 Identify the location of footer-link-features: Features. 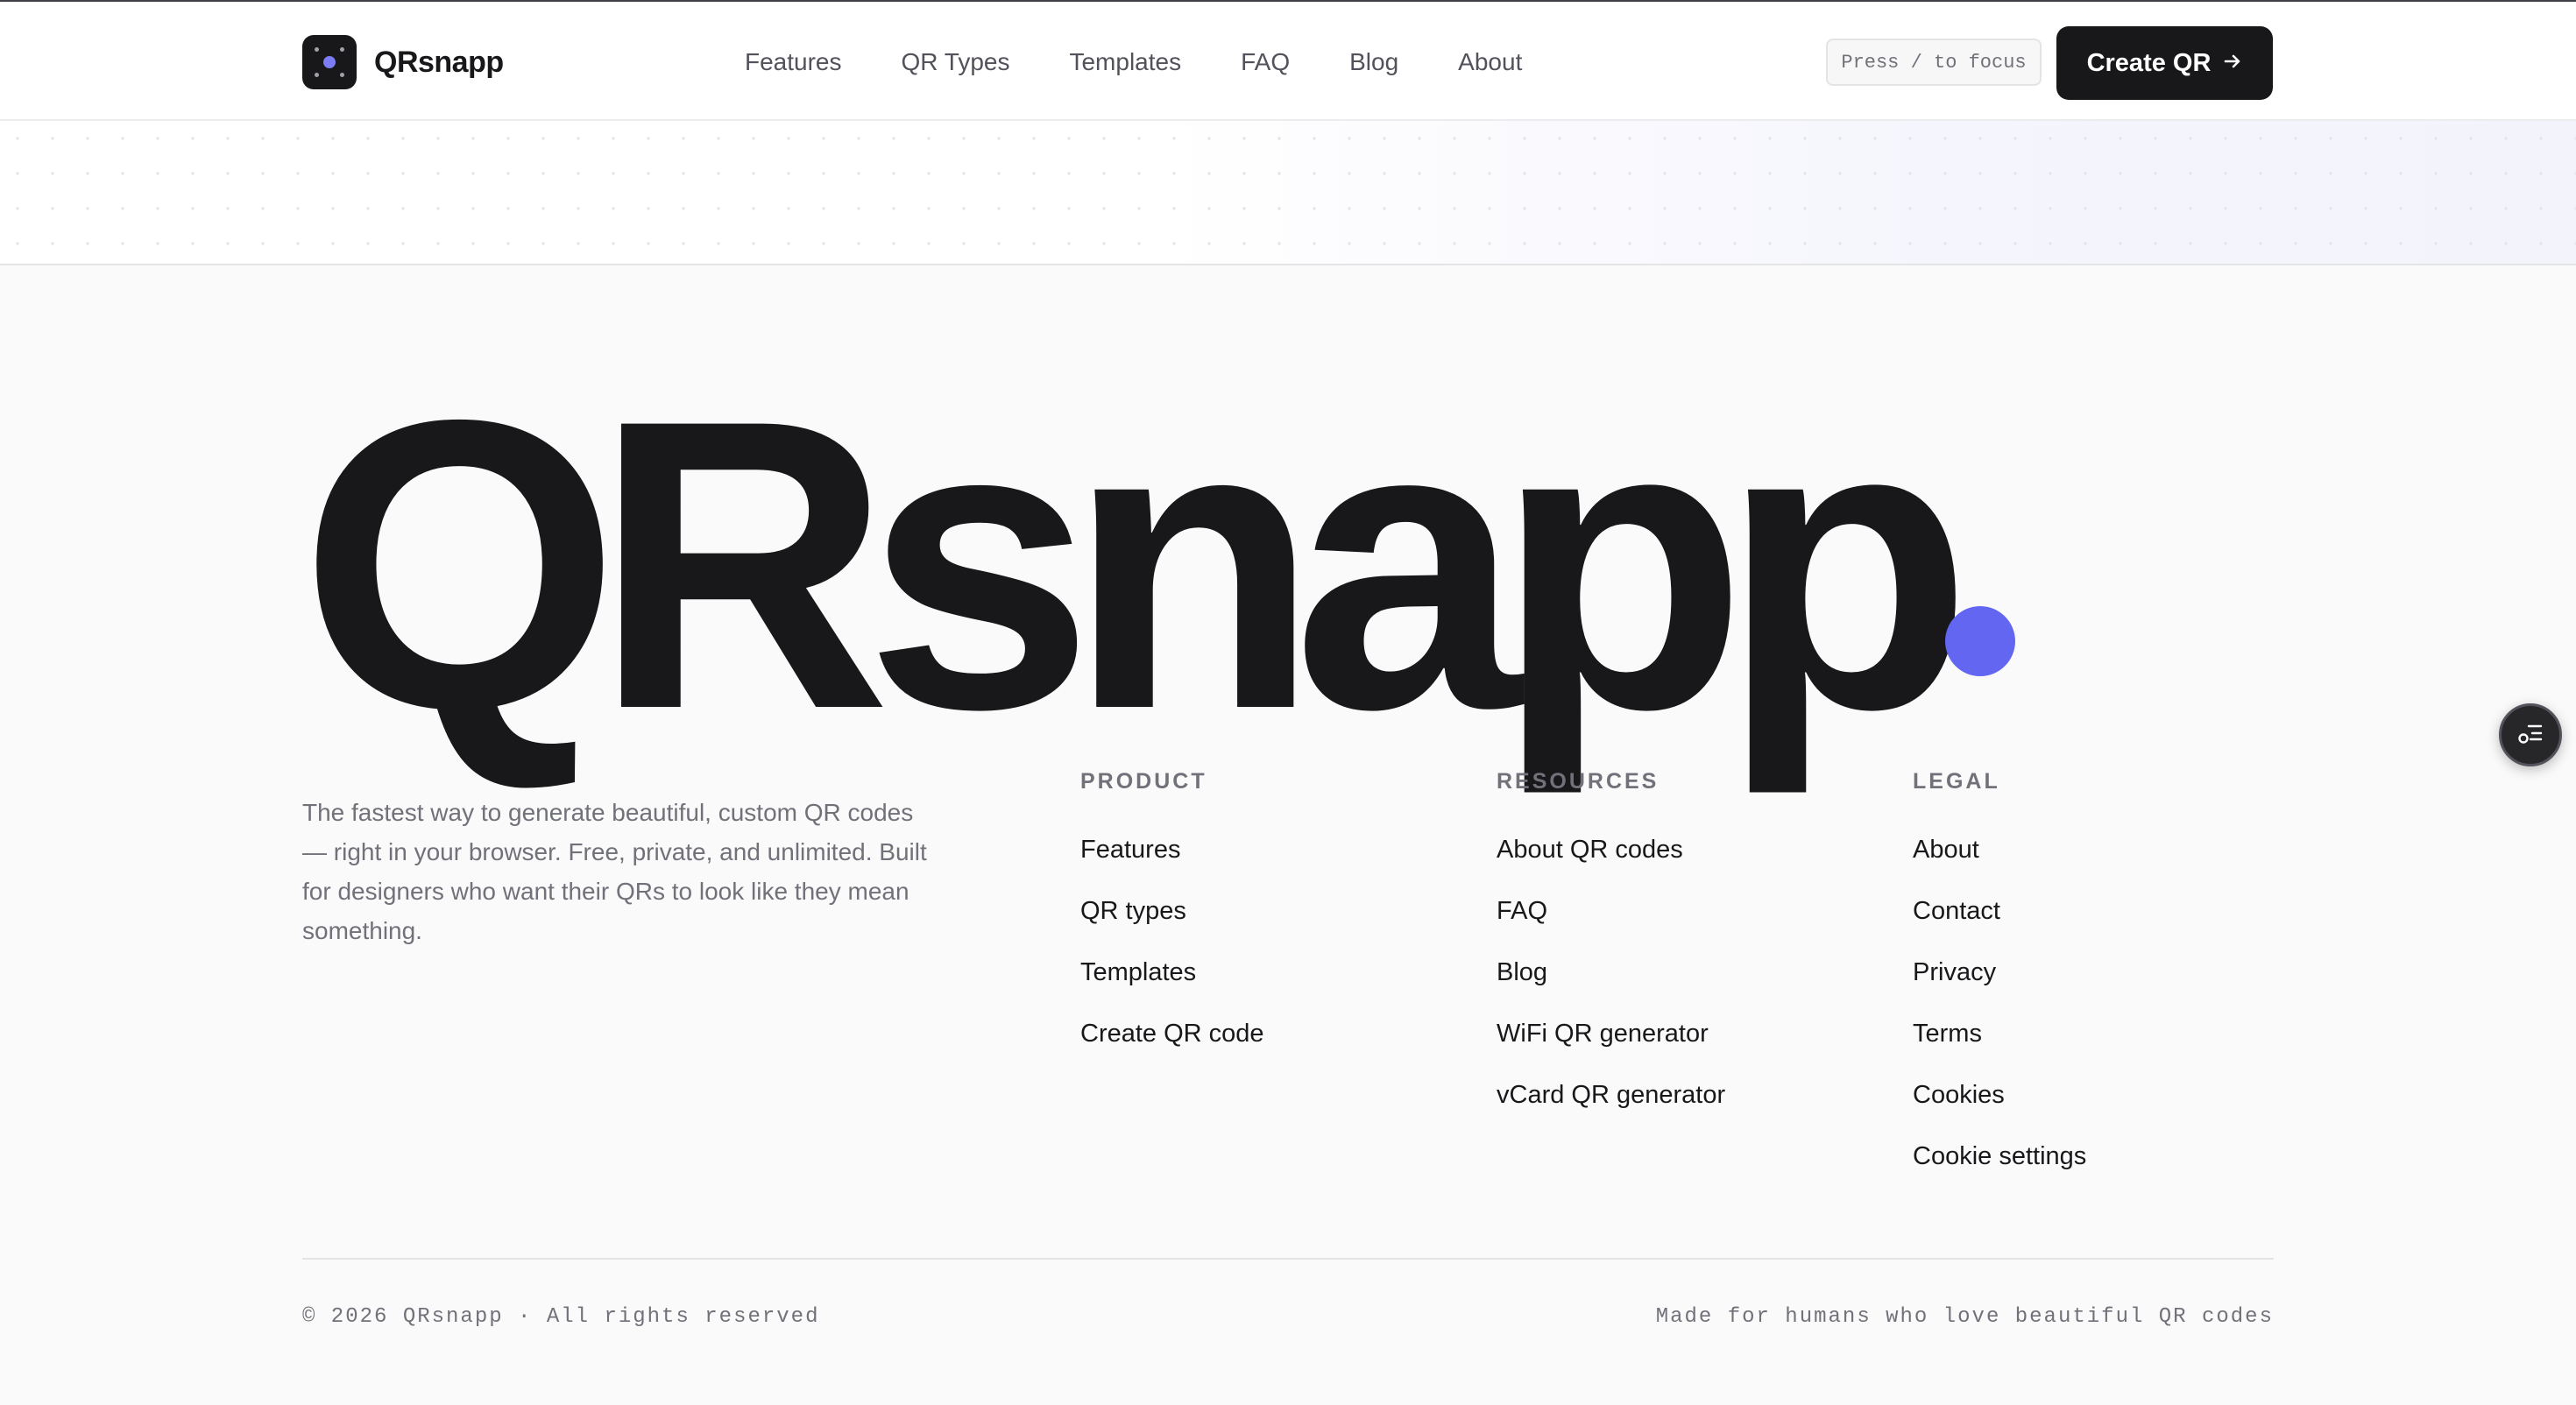
(1172, 849).